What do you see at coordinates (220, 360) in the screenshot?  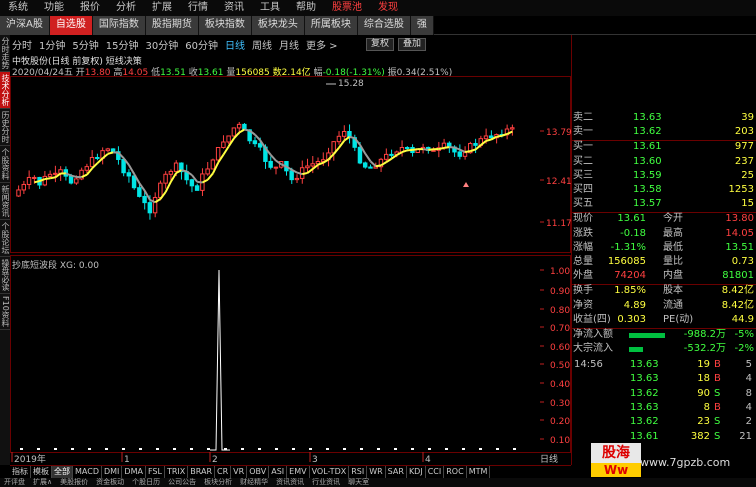 I see `indicator-spike` at bounding box center [220, 360].